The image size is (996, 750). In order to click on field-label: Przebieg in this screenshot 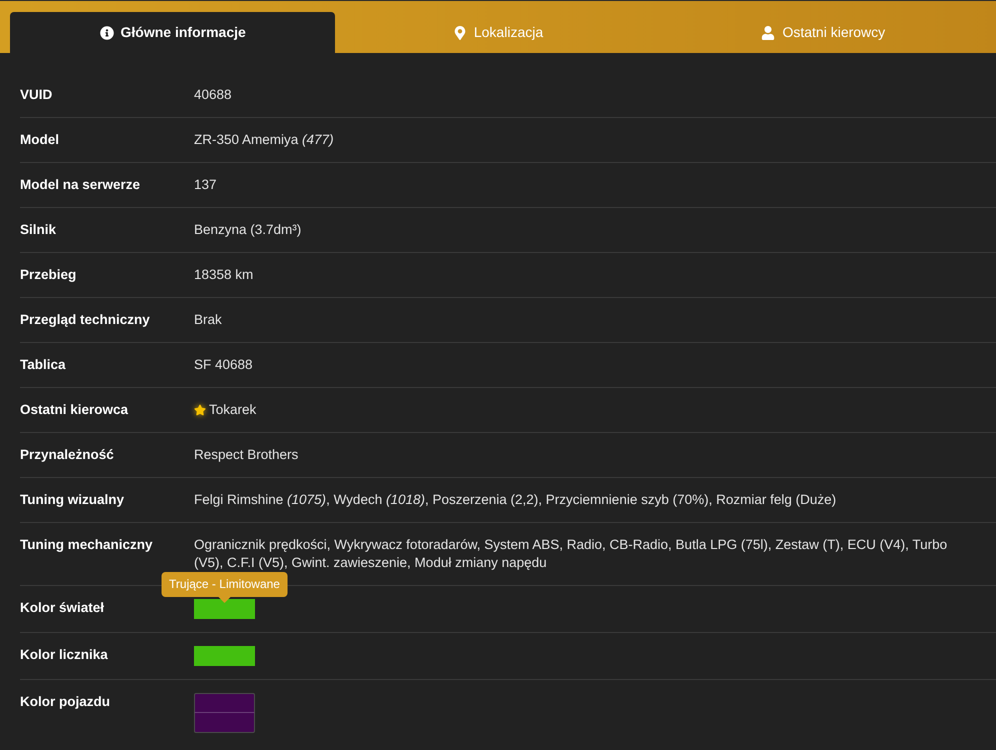, I will do `click(48, 274)`.